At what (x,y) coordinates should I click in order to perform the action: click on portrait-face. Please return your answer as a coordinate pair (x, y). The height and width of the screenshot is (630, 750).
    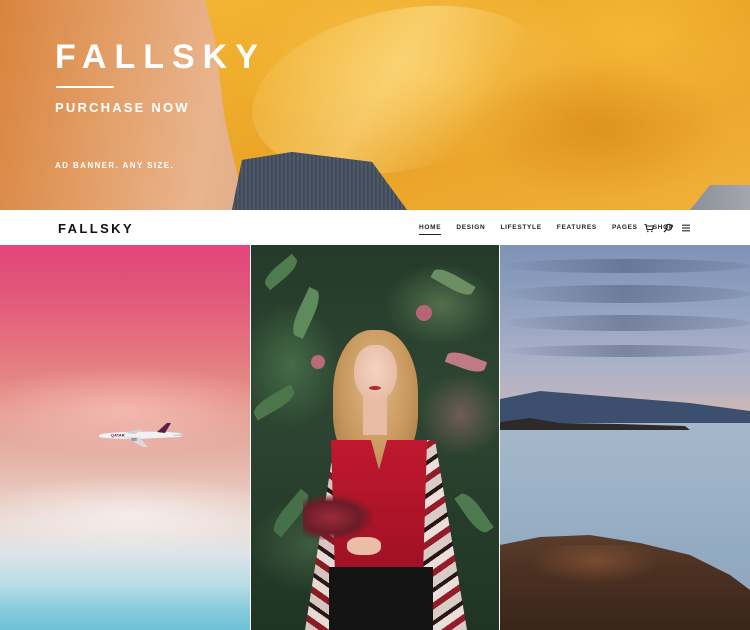
    Looking at the image, I should click on (375, 373).